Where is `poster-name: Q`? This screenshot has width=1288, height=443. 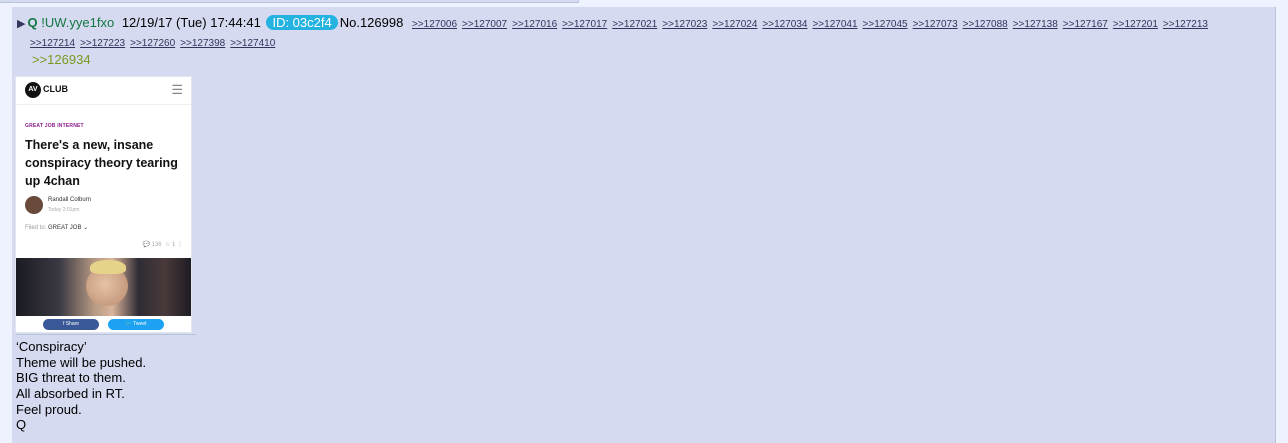
poster-name: Q is located at coordinates (32, 22).